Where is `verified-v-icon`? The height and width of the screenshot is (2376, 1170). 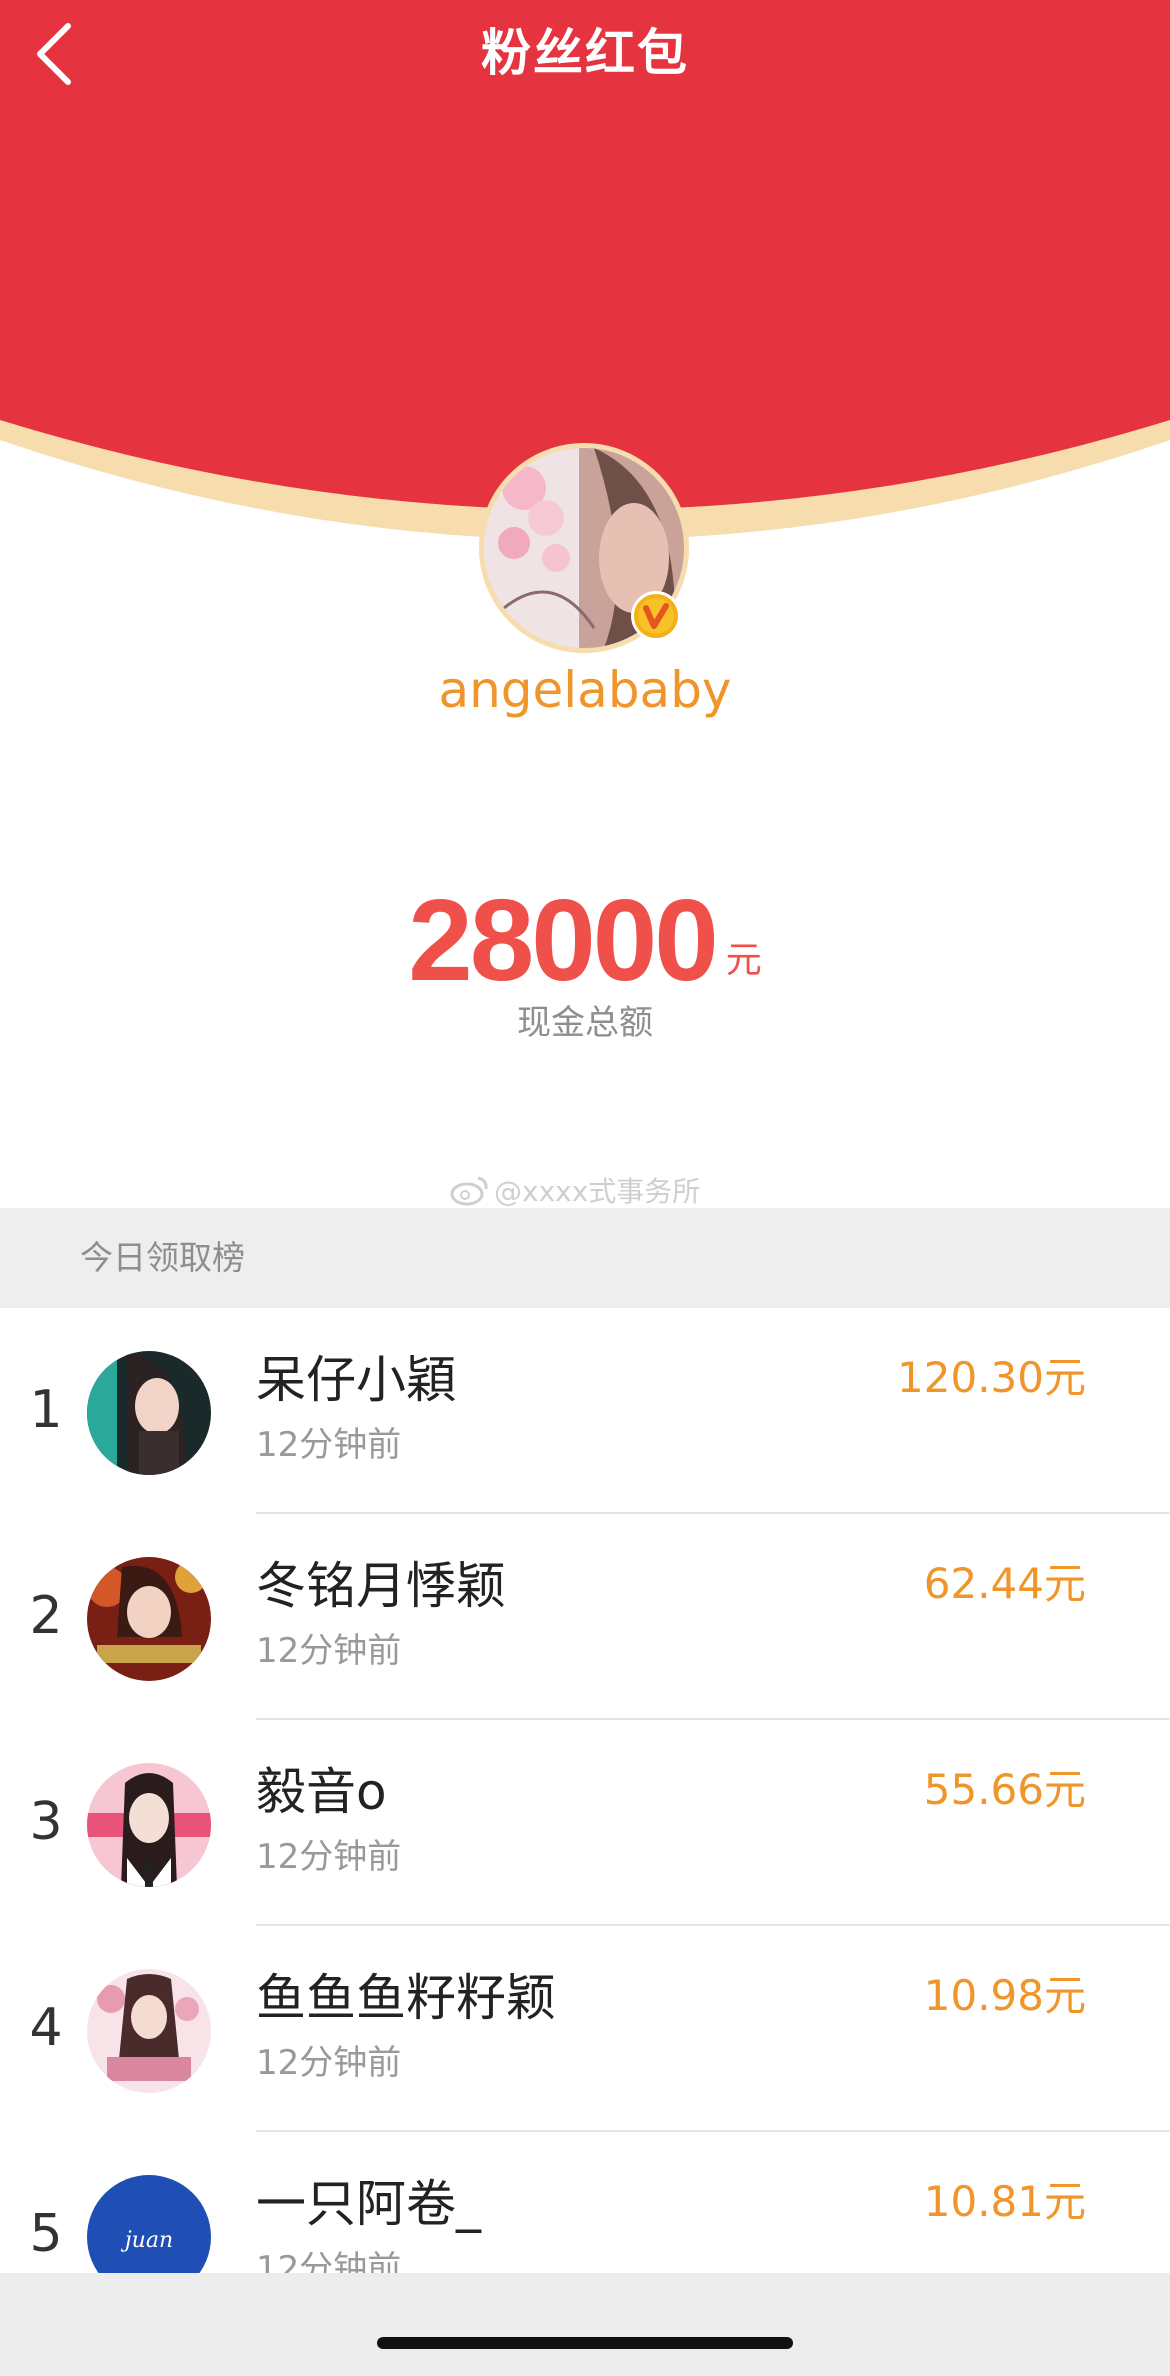 verified-v-icon is located at coordinates (656, 616).